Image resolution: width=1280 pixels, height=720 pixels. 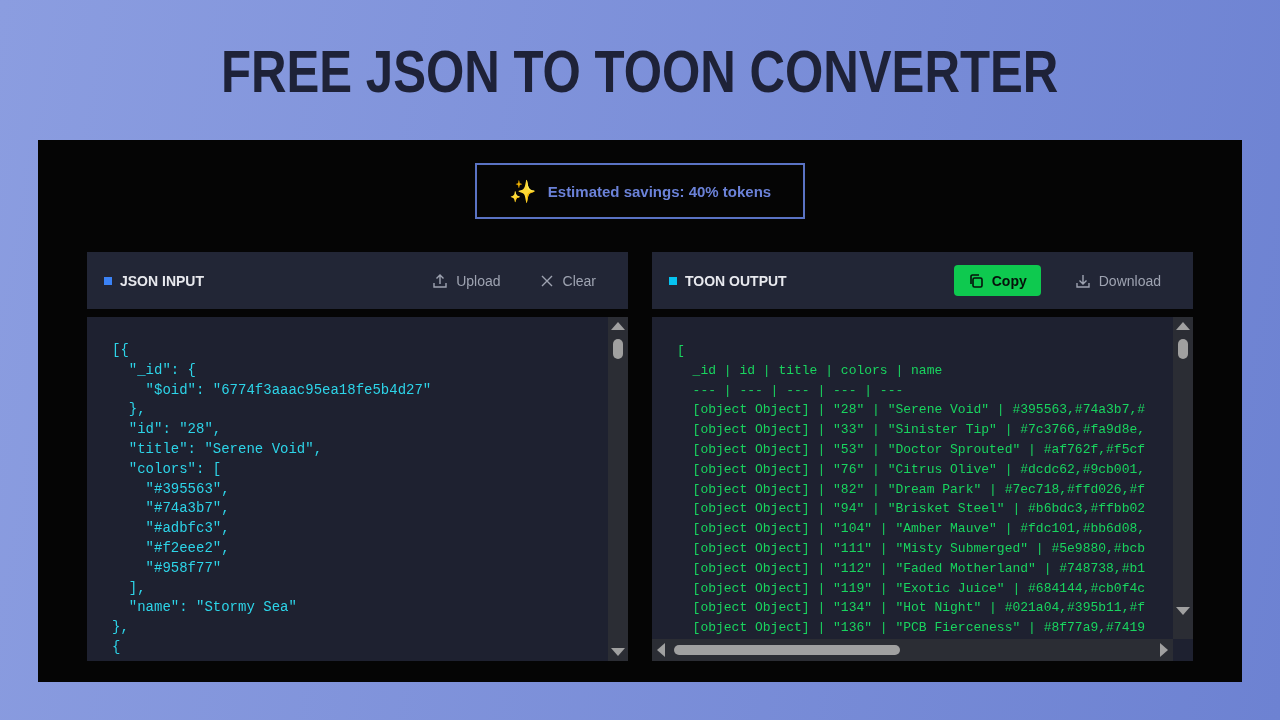 I want to click on code-line: [object Object] | "136" | "PCB Fierceness" | #8f77a9,#7419, so click(x=918, y=628).